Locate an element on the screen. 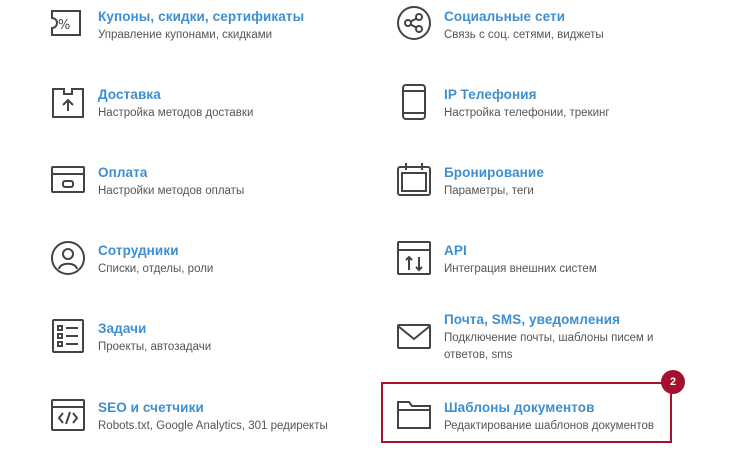 This screenshot has height=456, width=740. card-icon is located at coordinates (68, 180).